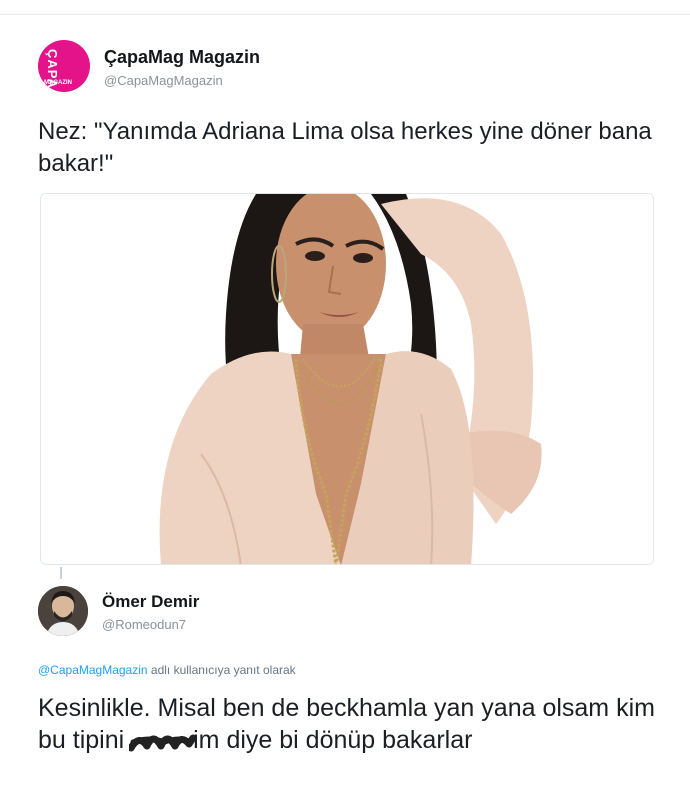  I want to click on avatar, so click(63, 611).